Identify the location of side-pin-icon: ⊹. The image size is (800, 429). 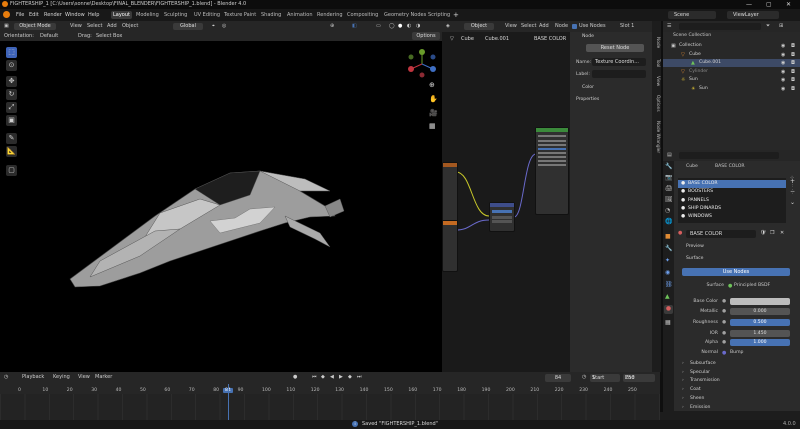
(794, 178).